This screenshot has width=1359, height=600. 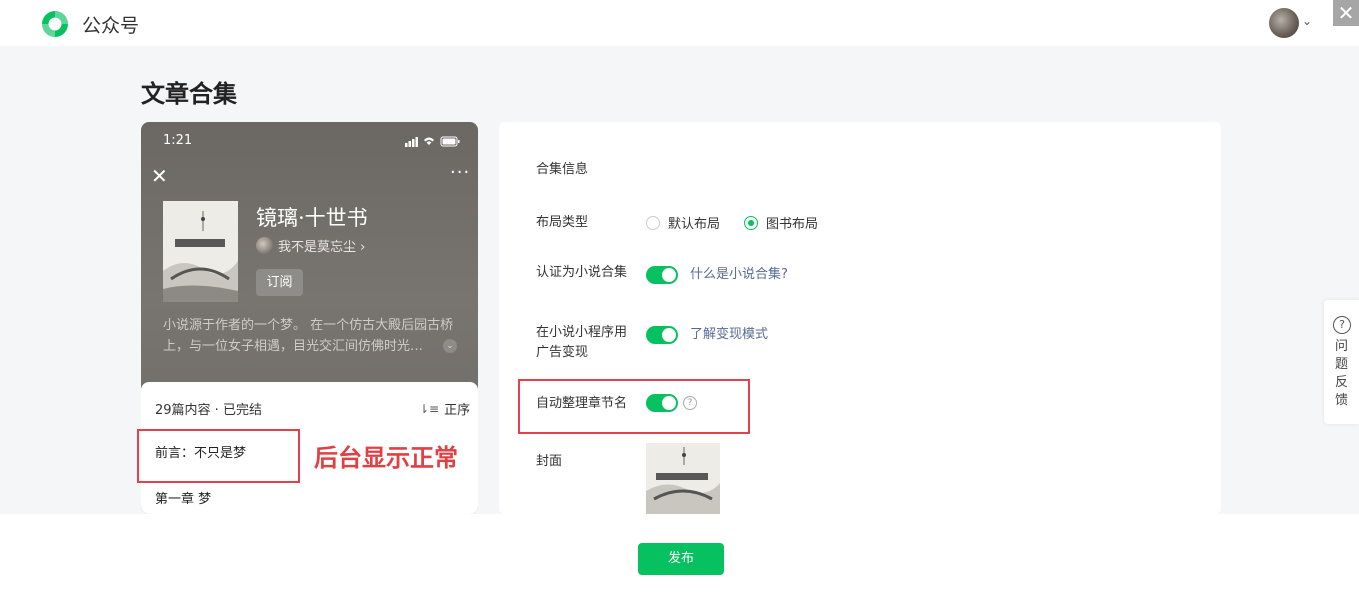 I want to click on chapter-item: 第一章 梦, so click(x=183, y=497).